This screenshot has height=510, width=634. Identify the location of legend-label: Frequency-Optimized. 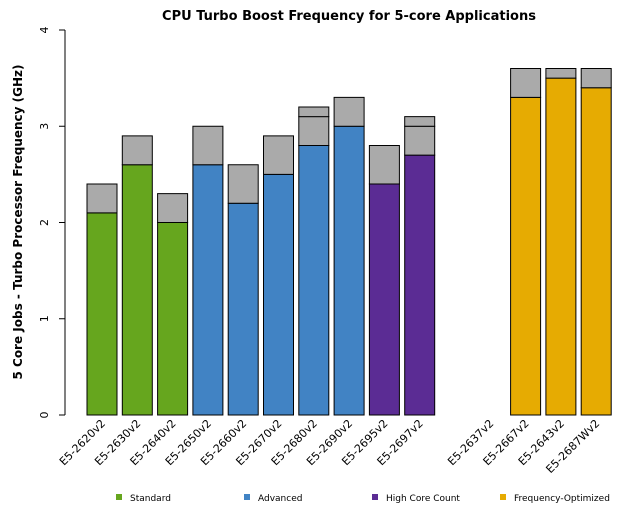
(562, 499).